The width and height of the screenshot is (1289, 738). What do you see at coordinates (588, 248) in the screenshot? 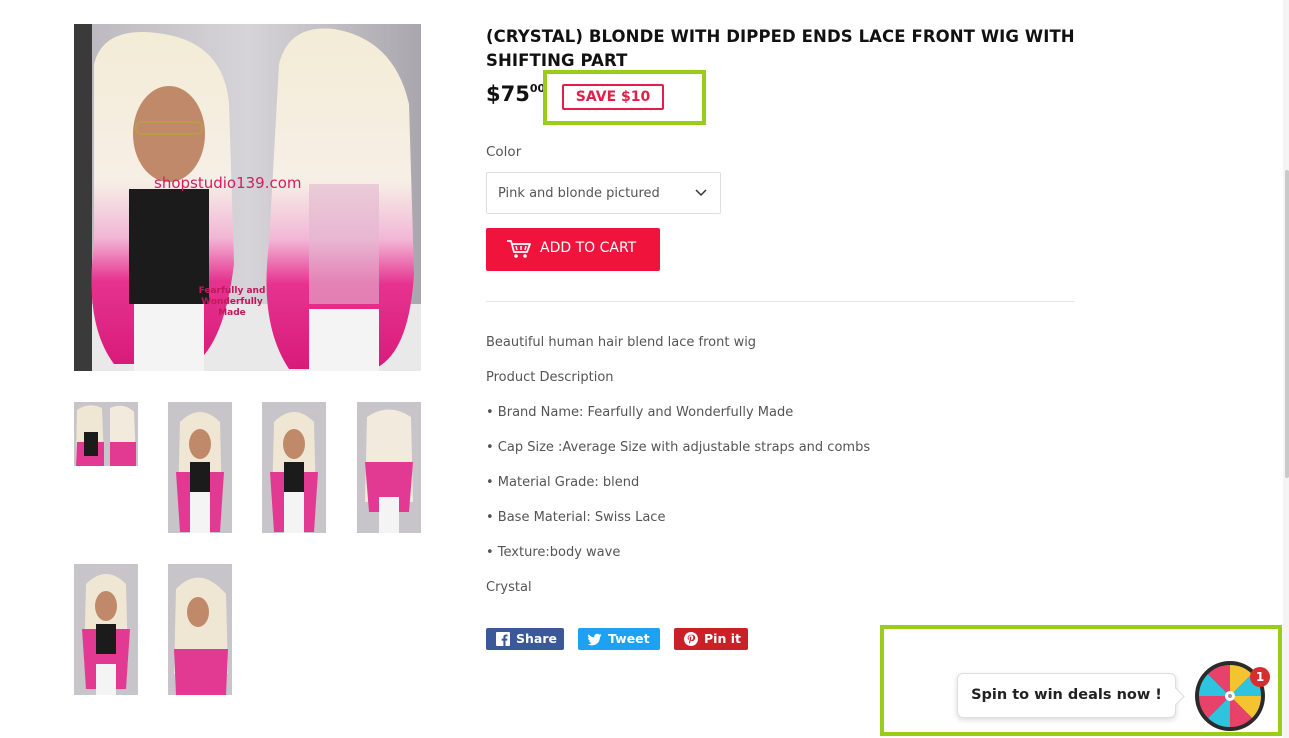
I see `add-to-cart-label: ADD TO CART` at bounding box center [588, 248].